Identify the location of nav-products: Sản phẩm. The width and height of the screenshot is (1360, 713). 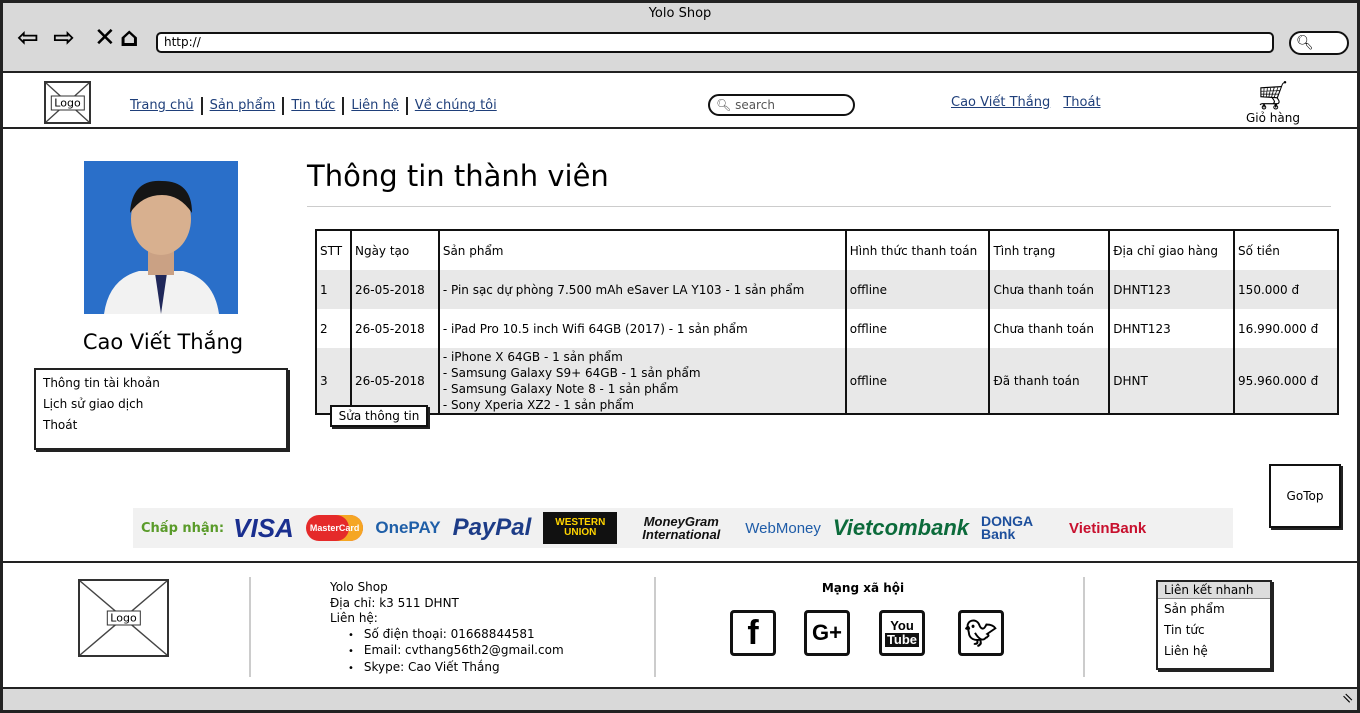
(244, 106).